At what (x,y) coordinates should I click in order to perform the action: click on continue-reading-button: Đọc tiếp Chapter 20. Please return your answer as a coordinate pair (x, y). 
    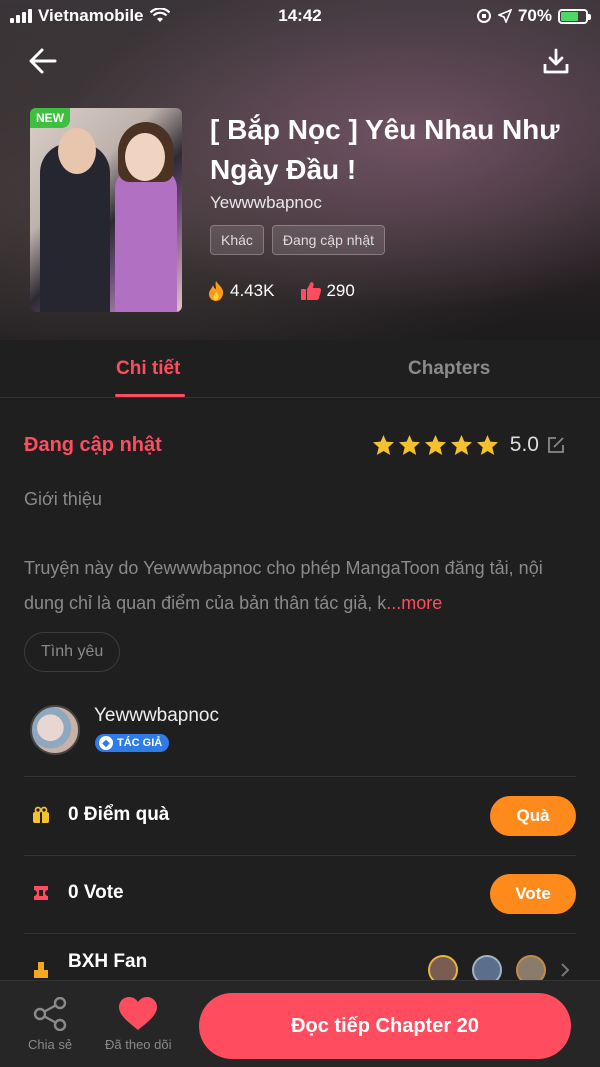
    Looking at the image, I should click on (385, 1026).